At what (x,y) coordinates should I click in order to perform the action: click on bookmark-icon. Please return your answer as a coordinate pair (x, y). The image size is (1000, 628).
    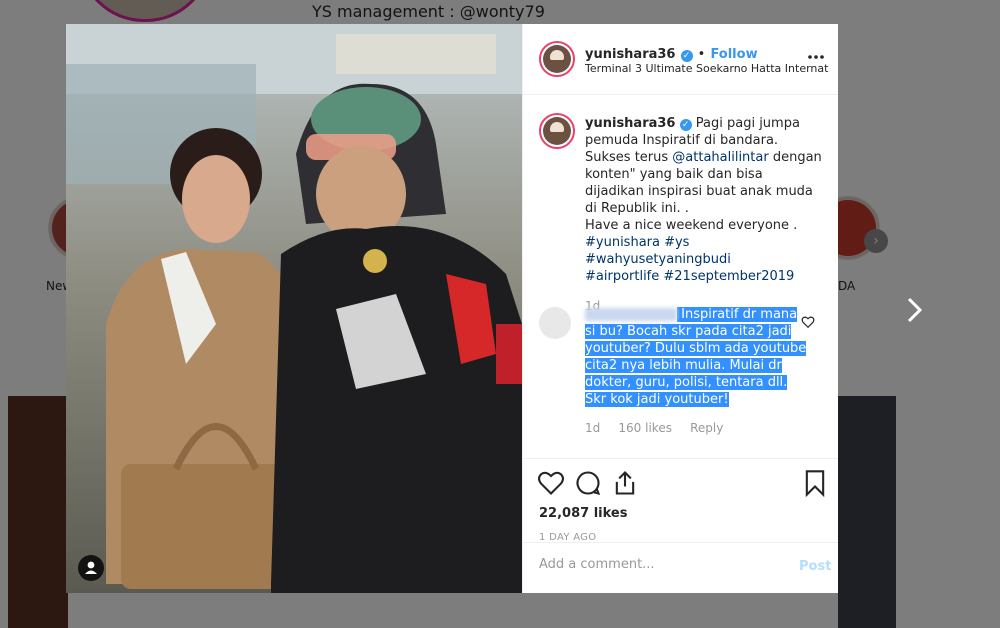
    Looking at the image, I should click on (815, 483).